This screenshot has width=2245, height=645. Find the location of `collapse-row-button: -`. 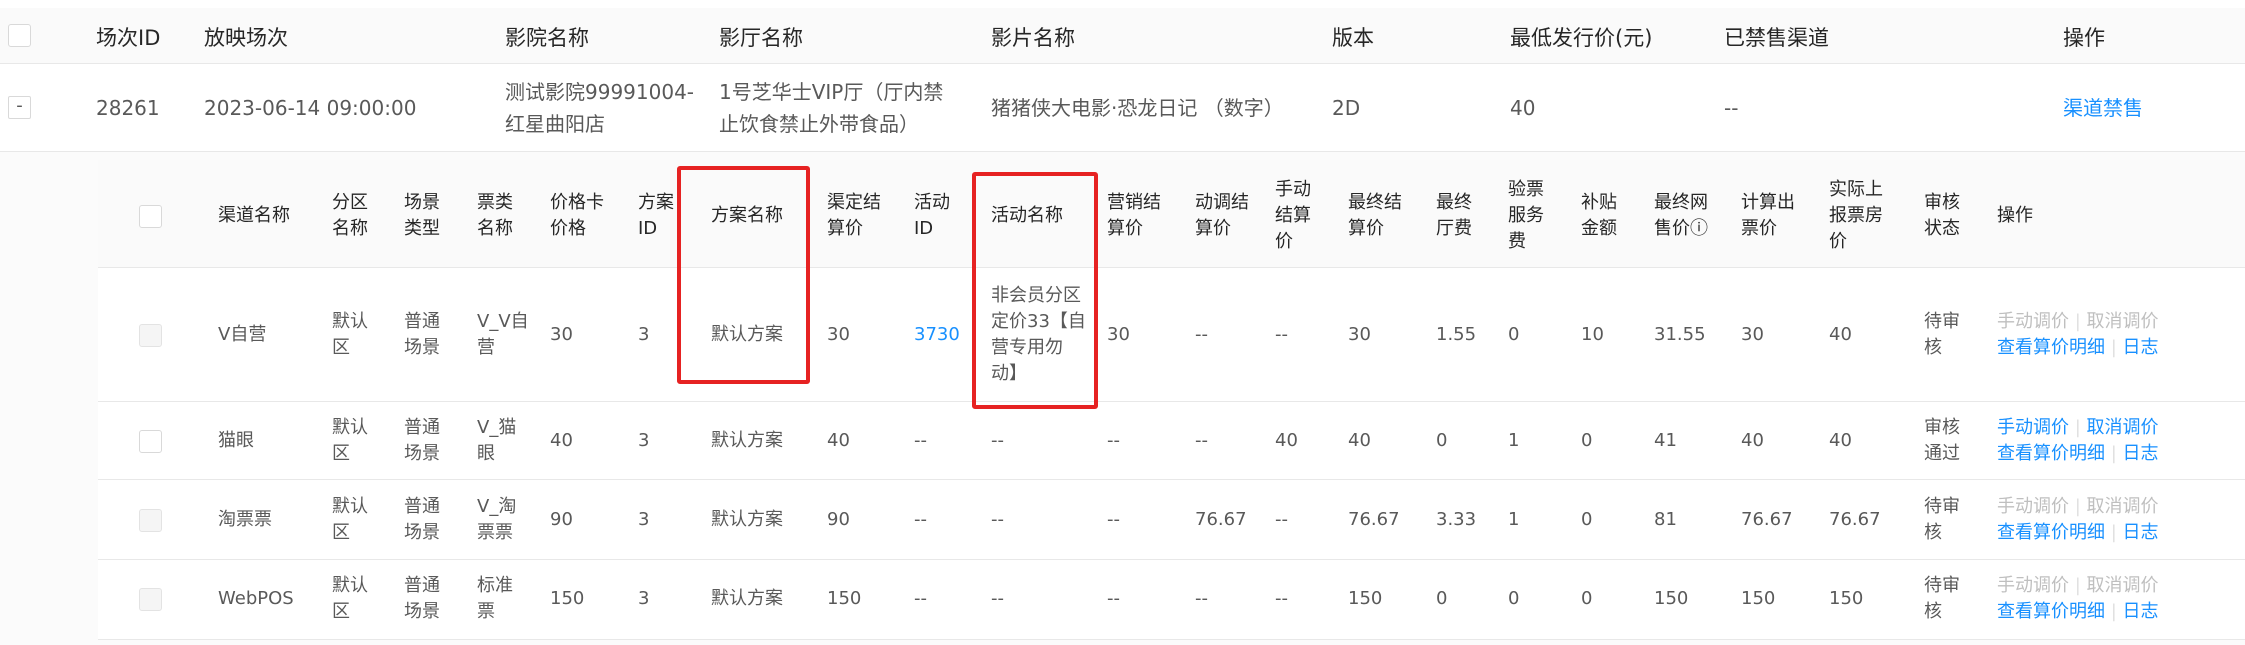

collapse-row-button: - is located at coordinates (19, 107).